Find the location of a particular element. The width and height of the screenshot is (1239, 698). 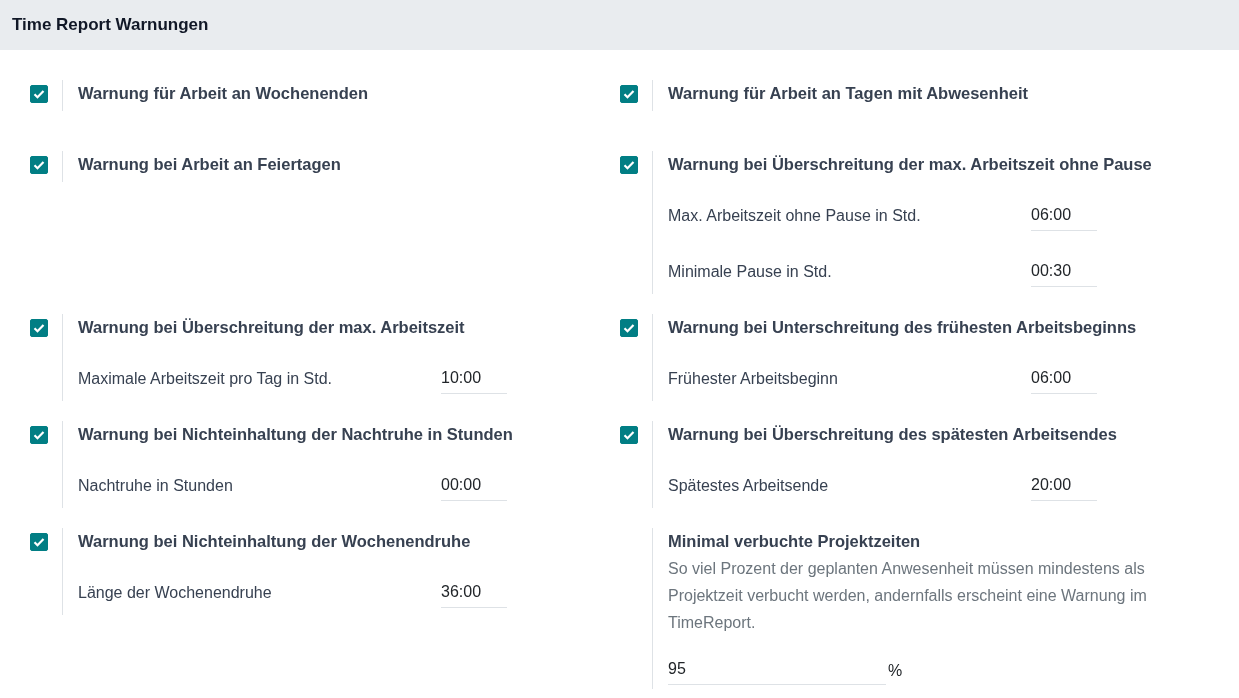

setting-title: Warnung für Arbeit an Wochenenden is located at coordinates (223, 93).